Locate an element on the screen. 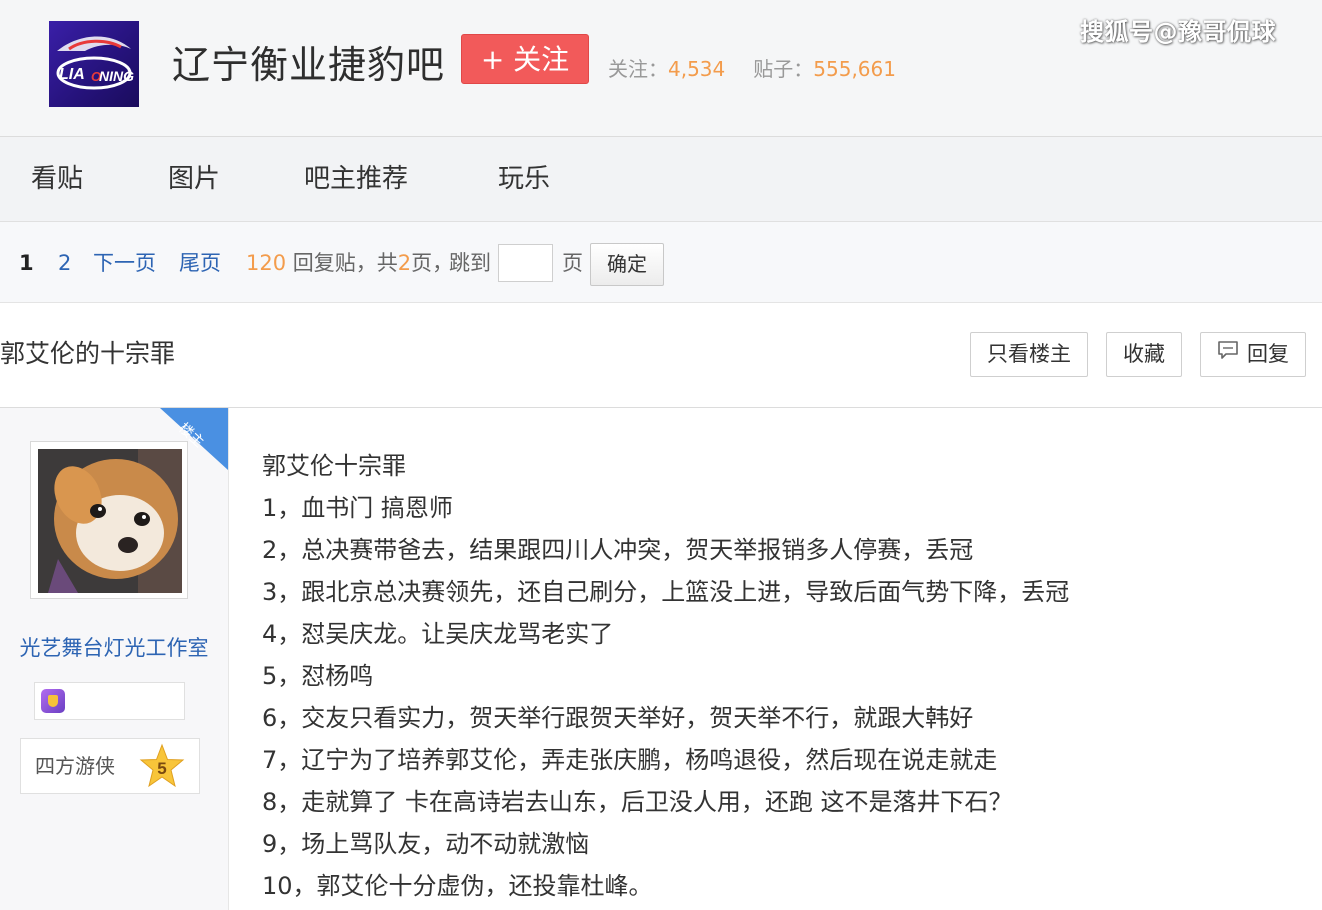 The width and height of the screenshot is (1322, 910). post-line: 7，辽宁为了培养郭艾伦，弄走张庆鹏，杨鸣退役，然后现在说走就走 is located at coordinates (630, 760).